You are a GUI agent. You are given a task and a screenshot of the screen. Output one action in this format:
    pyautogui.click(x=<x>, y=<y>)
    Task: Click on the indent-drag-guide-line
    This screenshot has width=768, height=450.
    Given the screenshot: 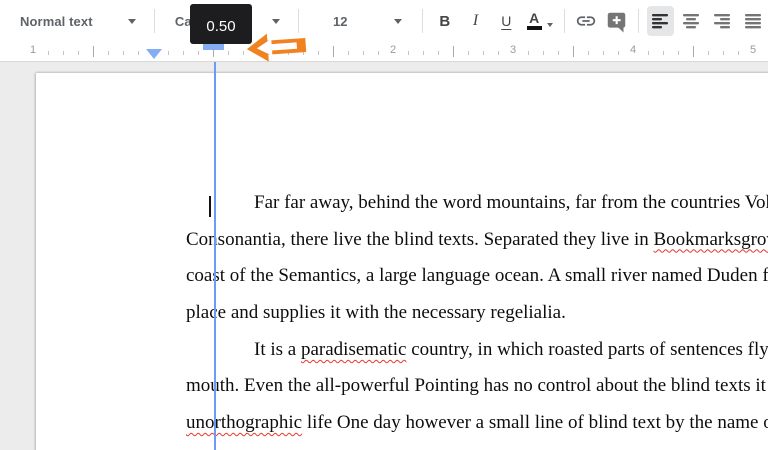 What is the action you would take?
    pyautogui.click(x=215, y=250)
    